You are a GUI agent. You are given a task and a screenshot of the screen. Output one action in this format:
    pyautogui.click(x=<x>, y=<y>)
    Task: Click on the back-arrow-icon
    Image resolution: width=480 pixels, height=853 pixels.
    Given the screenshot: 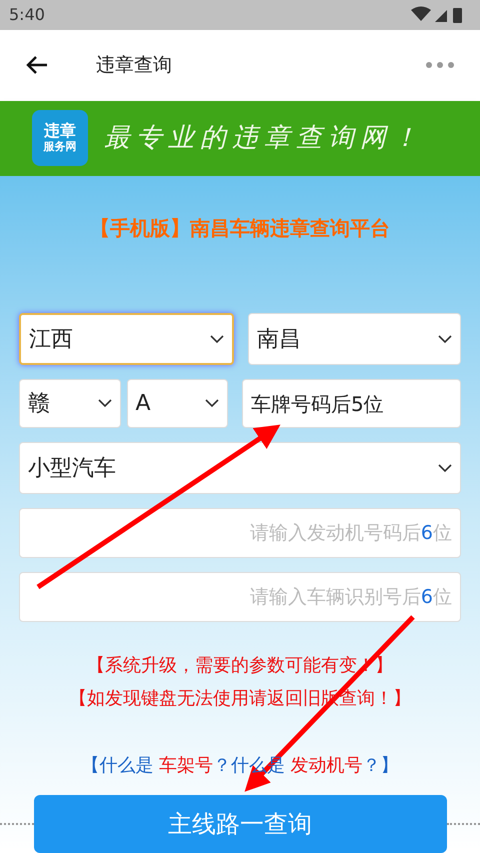 What is the action you would take?
    pyautogui.click(x=37, y=65)
    